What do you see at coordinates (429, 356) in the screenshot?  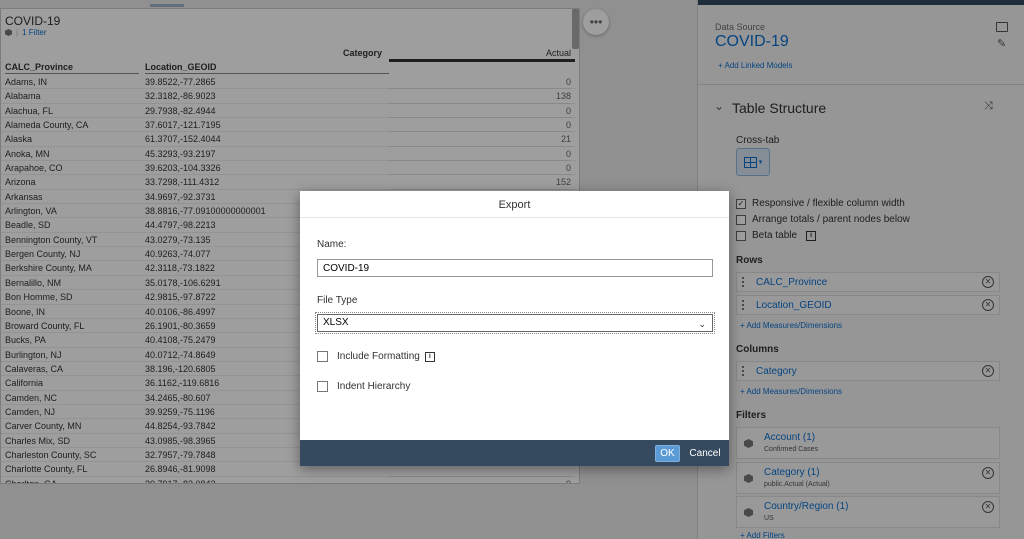 I see `info-icon: i` at bounding box center [429, 356].